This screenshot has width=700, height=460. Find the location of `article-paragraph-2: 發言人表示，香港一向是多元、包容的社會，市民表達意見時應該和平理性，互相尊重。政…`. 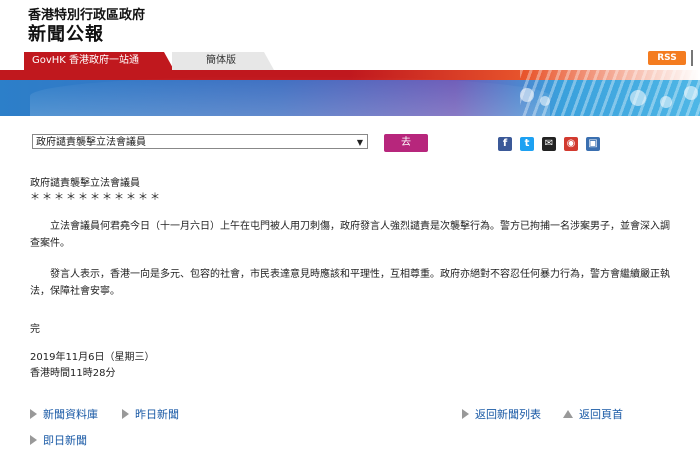

article-paragraph-2: 發言人表示，香港一向是多元、包容的社會，市民表達意見時應該和平理性，互相尊重。政… is located at coordinates (350, 283).